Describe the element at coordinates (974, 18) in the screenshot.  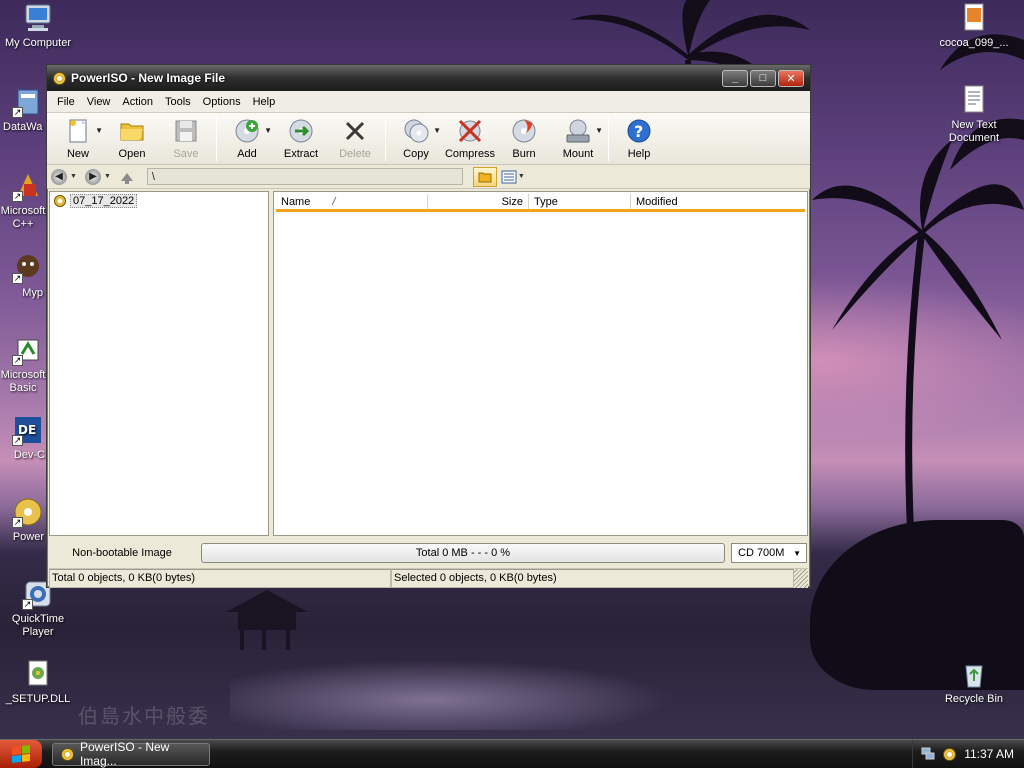
I see `file-icon` at that location.